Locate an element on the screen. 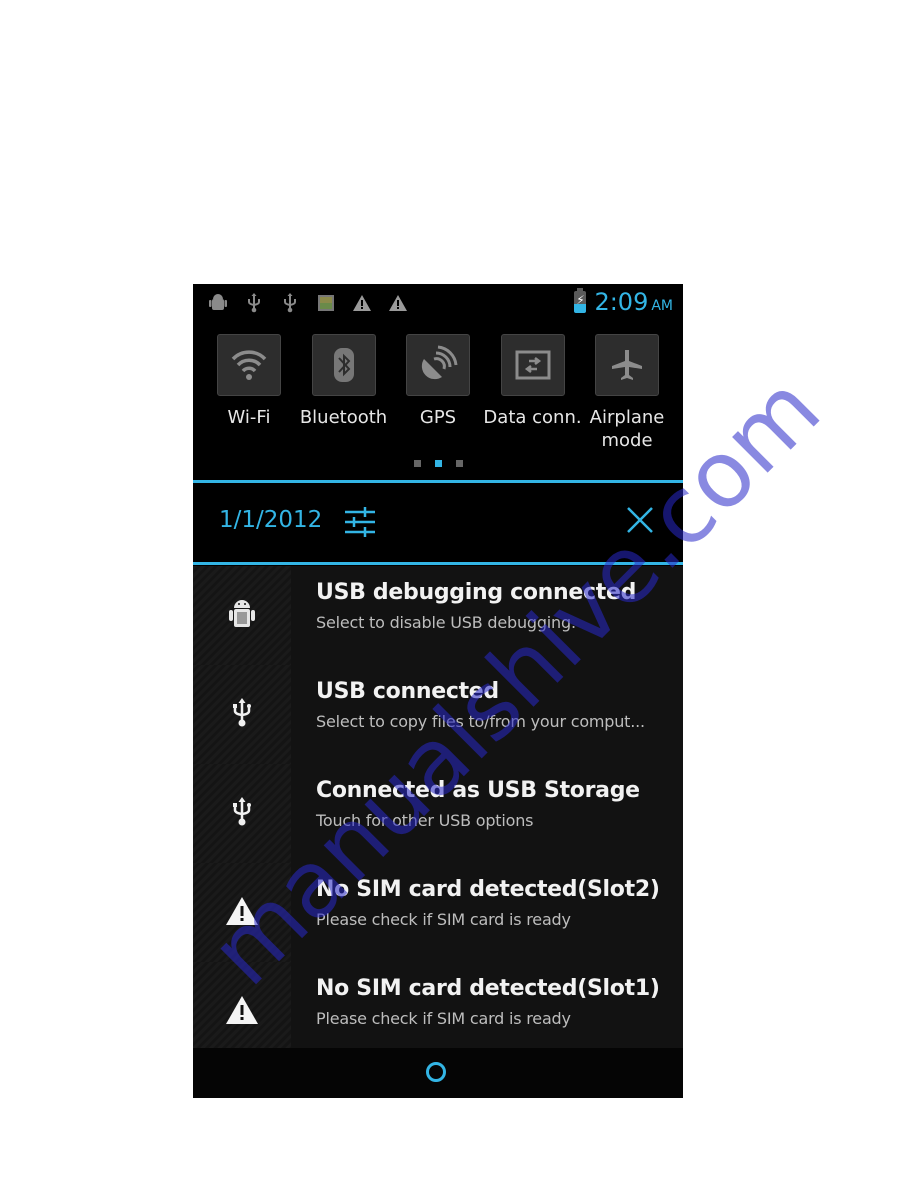 This screenshot has height=1188, width=918. toggle-gps: GPS is located at coordinates (438, 393).